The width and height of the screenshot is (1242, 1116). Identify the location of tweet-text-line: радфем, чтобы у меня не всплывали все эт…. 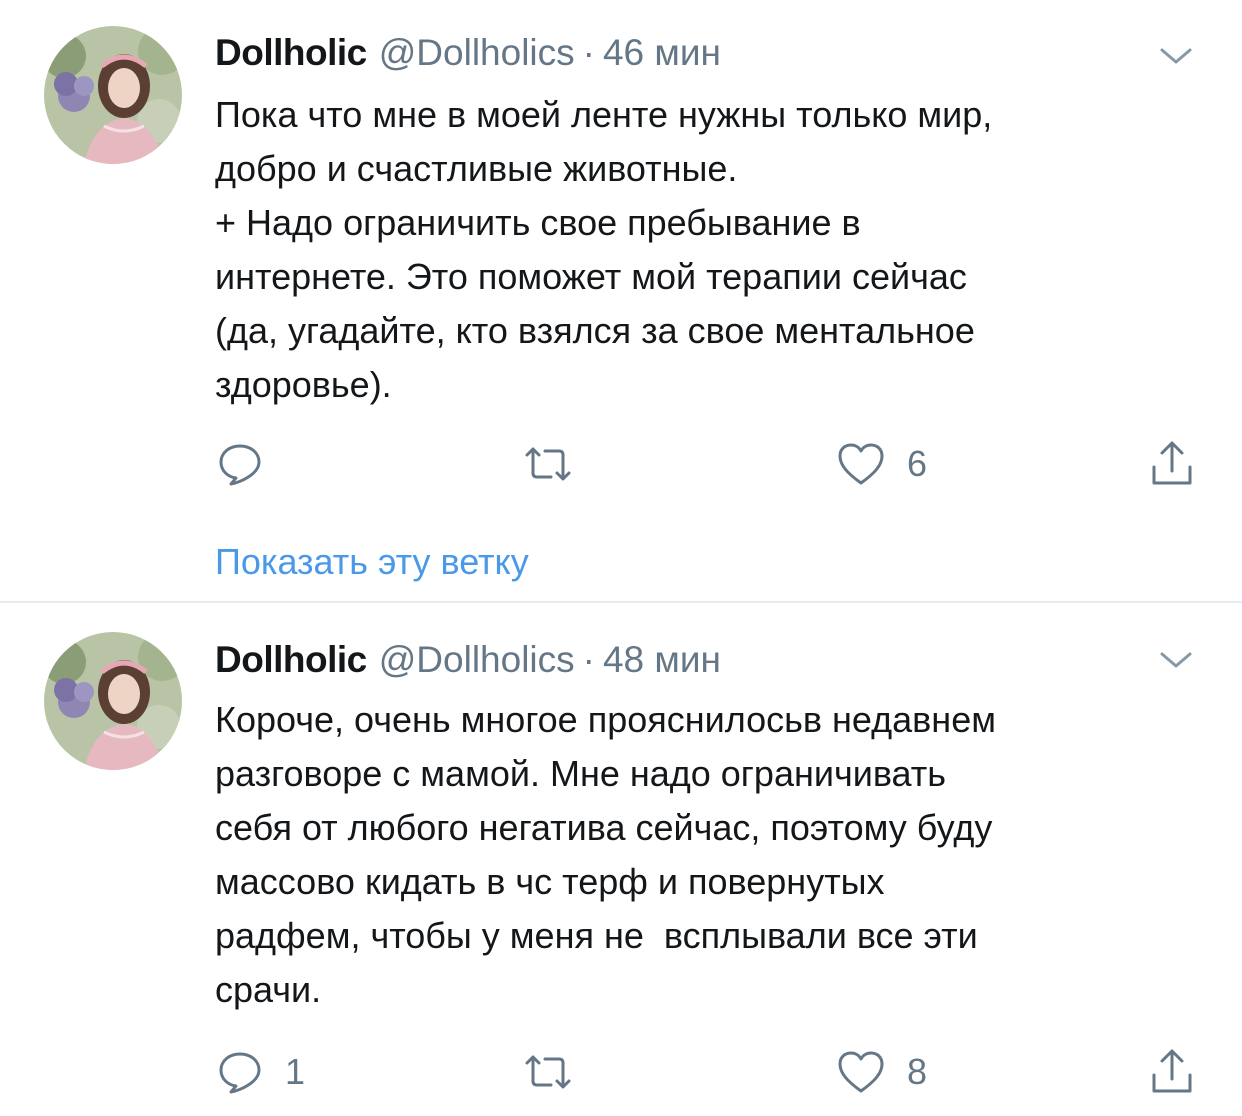
(596, 935).